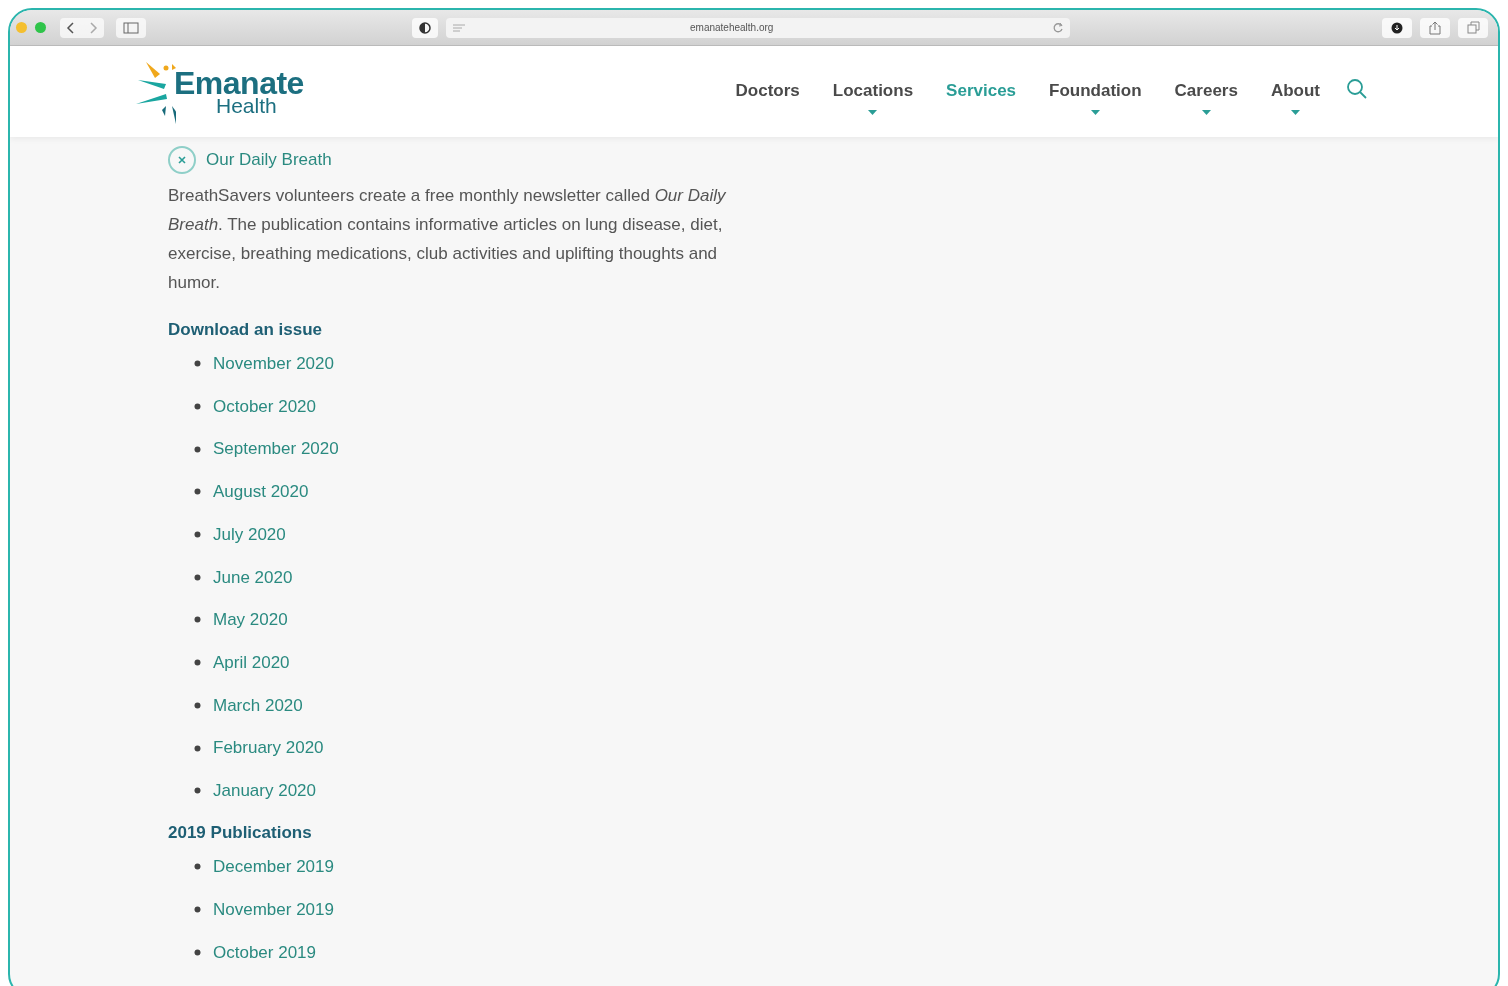 This screenshot has width=1508, height=986. What do you see at coordinates (264, 406) in the screenshot?
I see `issue-link: October 2020` at bounding box center [264, 406].